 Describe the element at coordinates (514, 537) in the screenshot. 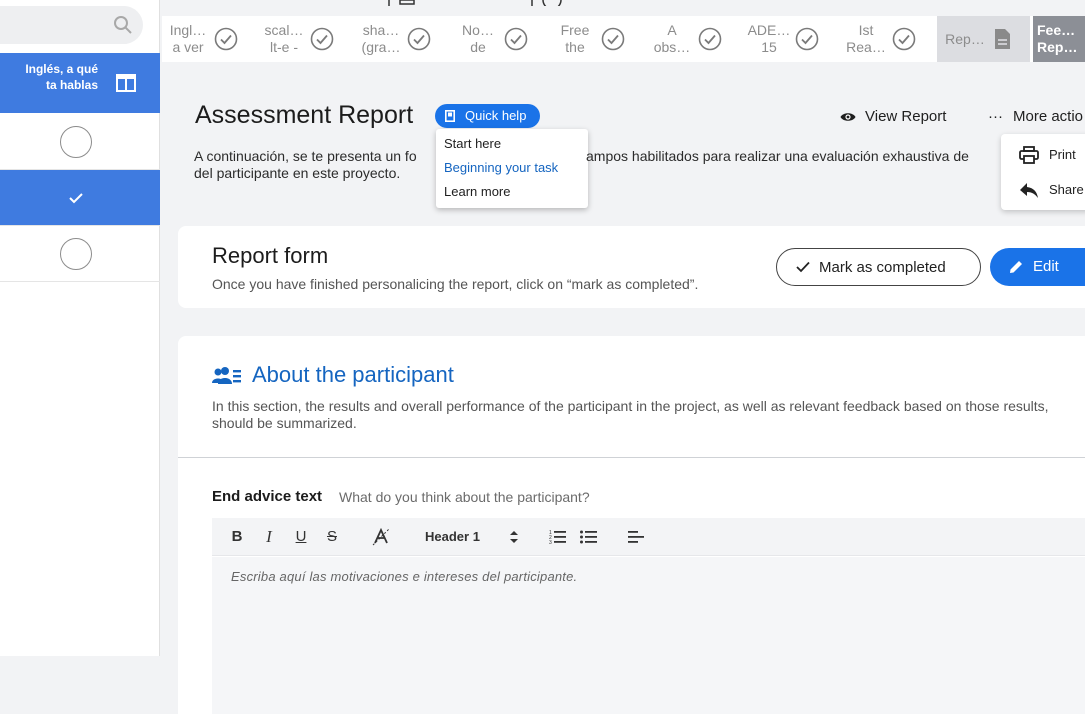

I see `select-arrows-icon` at that location.